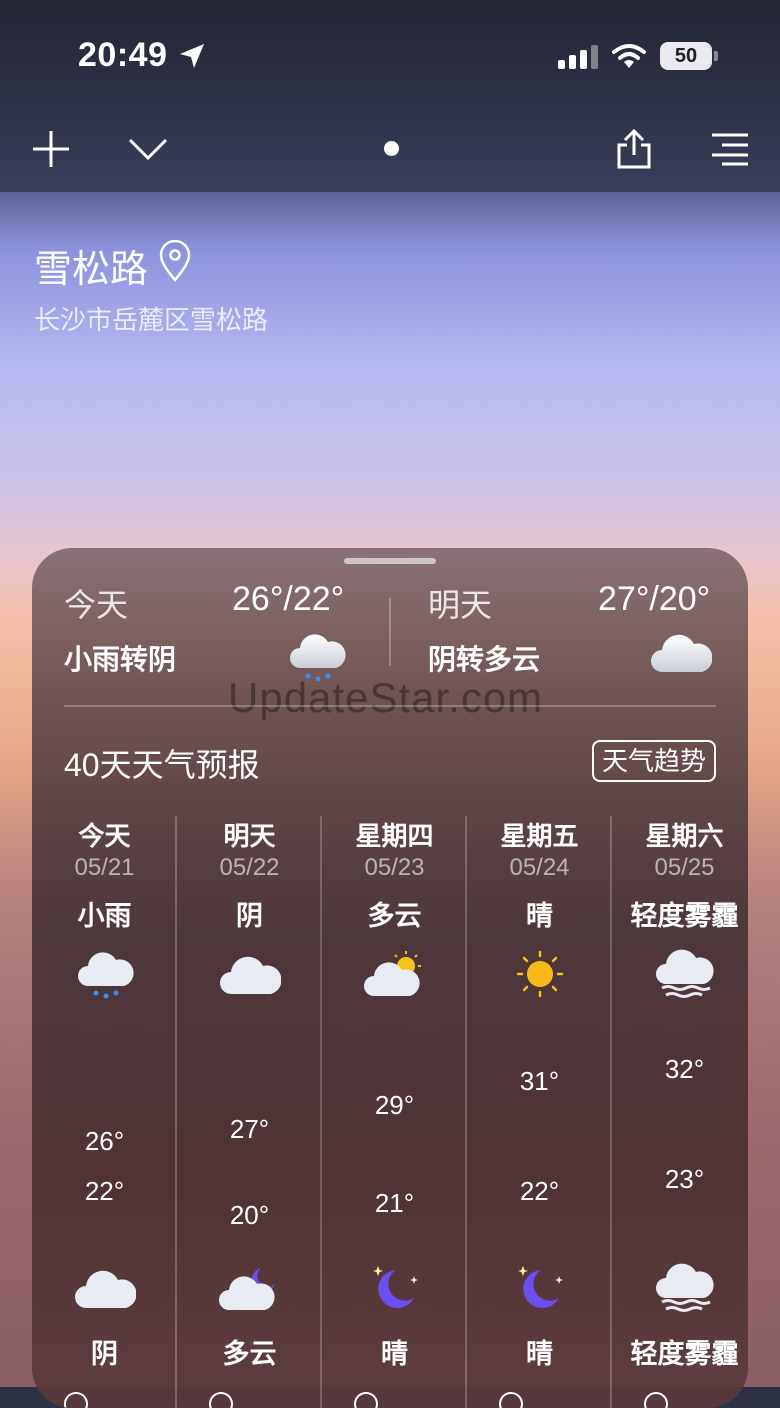 This screenshot has height=1408, width=780. Describe the element at coordinates (394, 836) in the screenshot. I see `day-name: 星期四` at that location.